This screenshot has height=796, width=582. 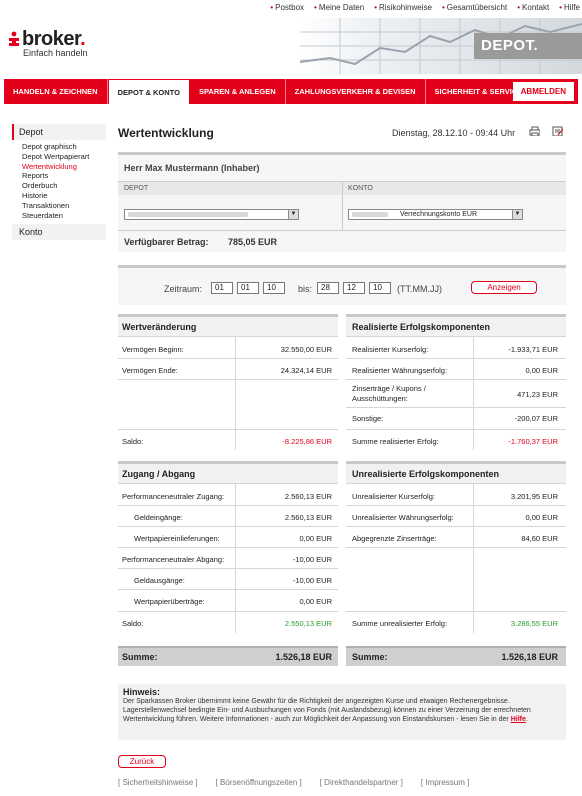 I want to click on from-month-input: 01, so click(x=248, y=288).